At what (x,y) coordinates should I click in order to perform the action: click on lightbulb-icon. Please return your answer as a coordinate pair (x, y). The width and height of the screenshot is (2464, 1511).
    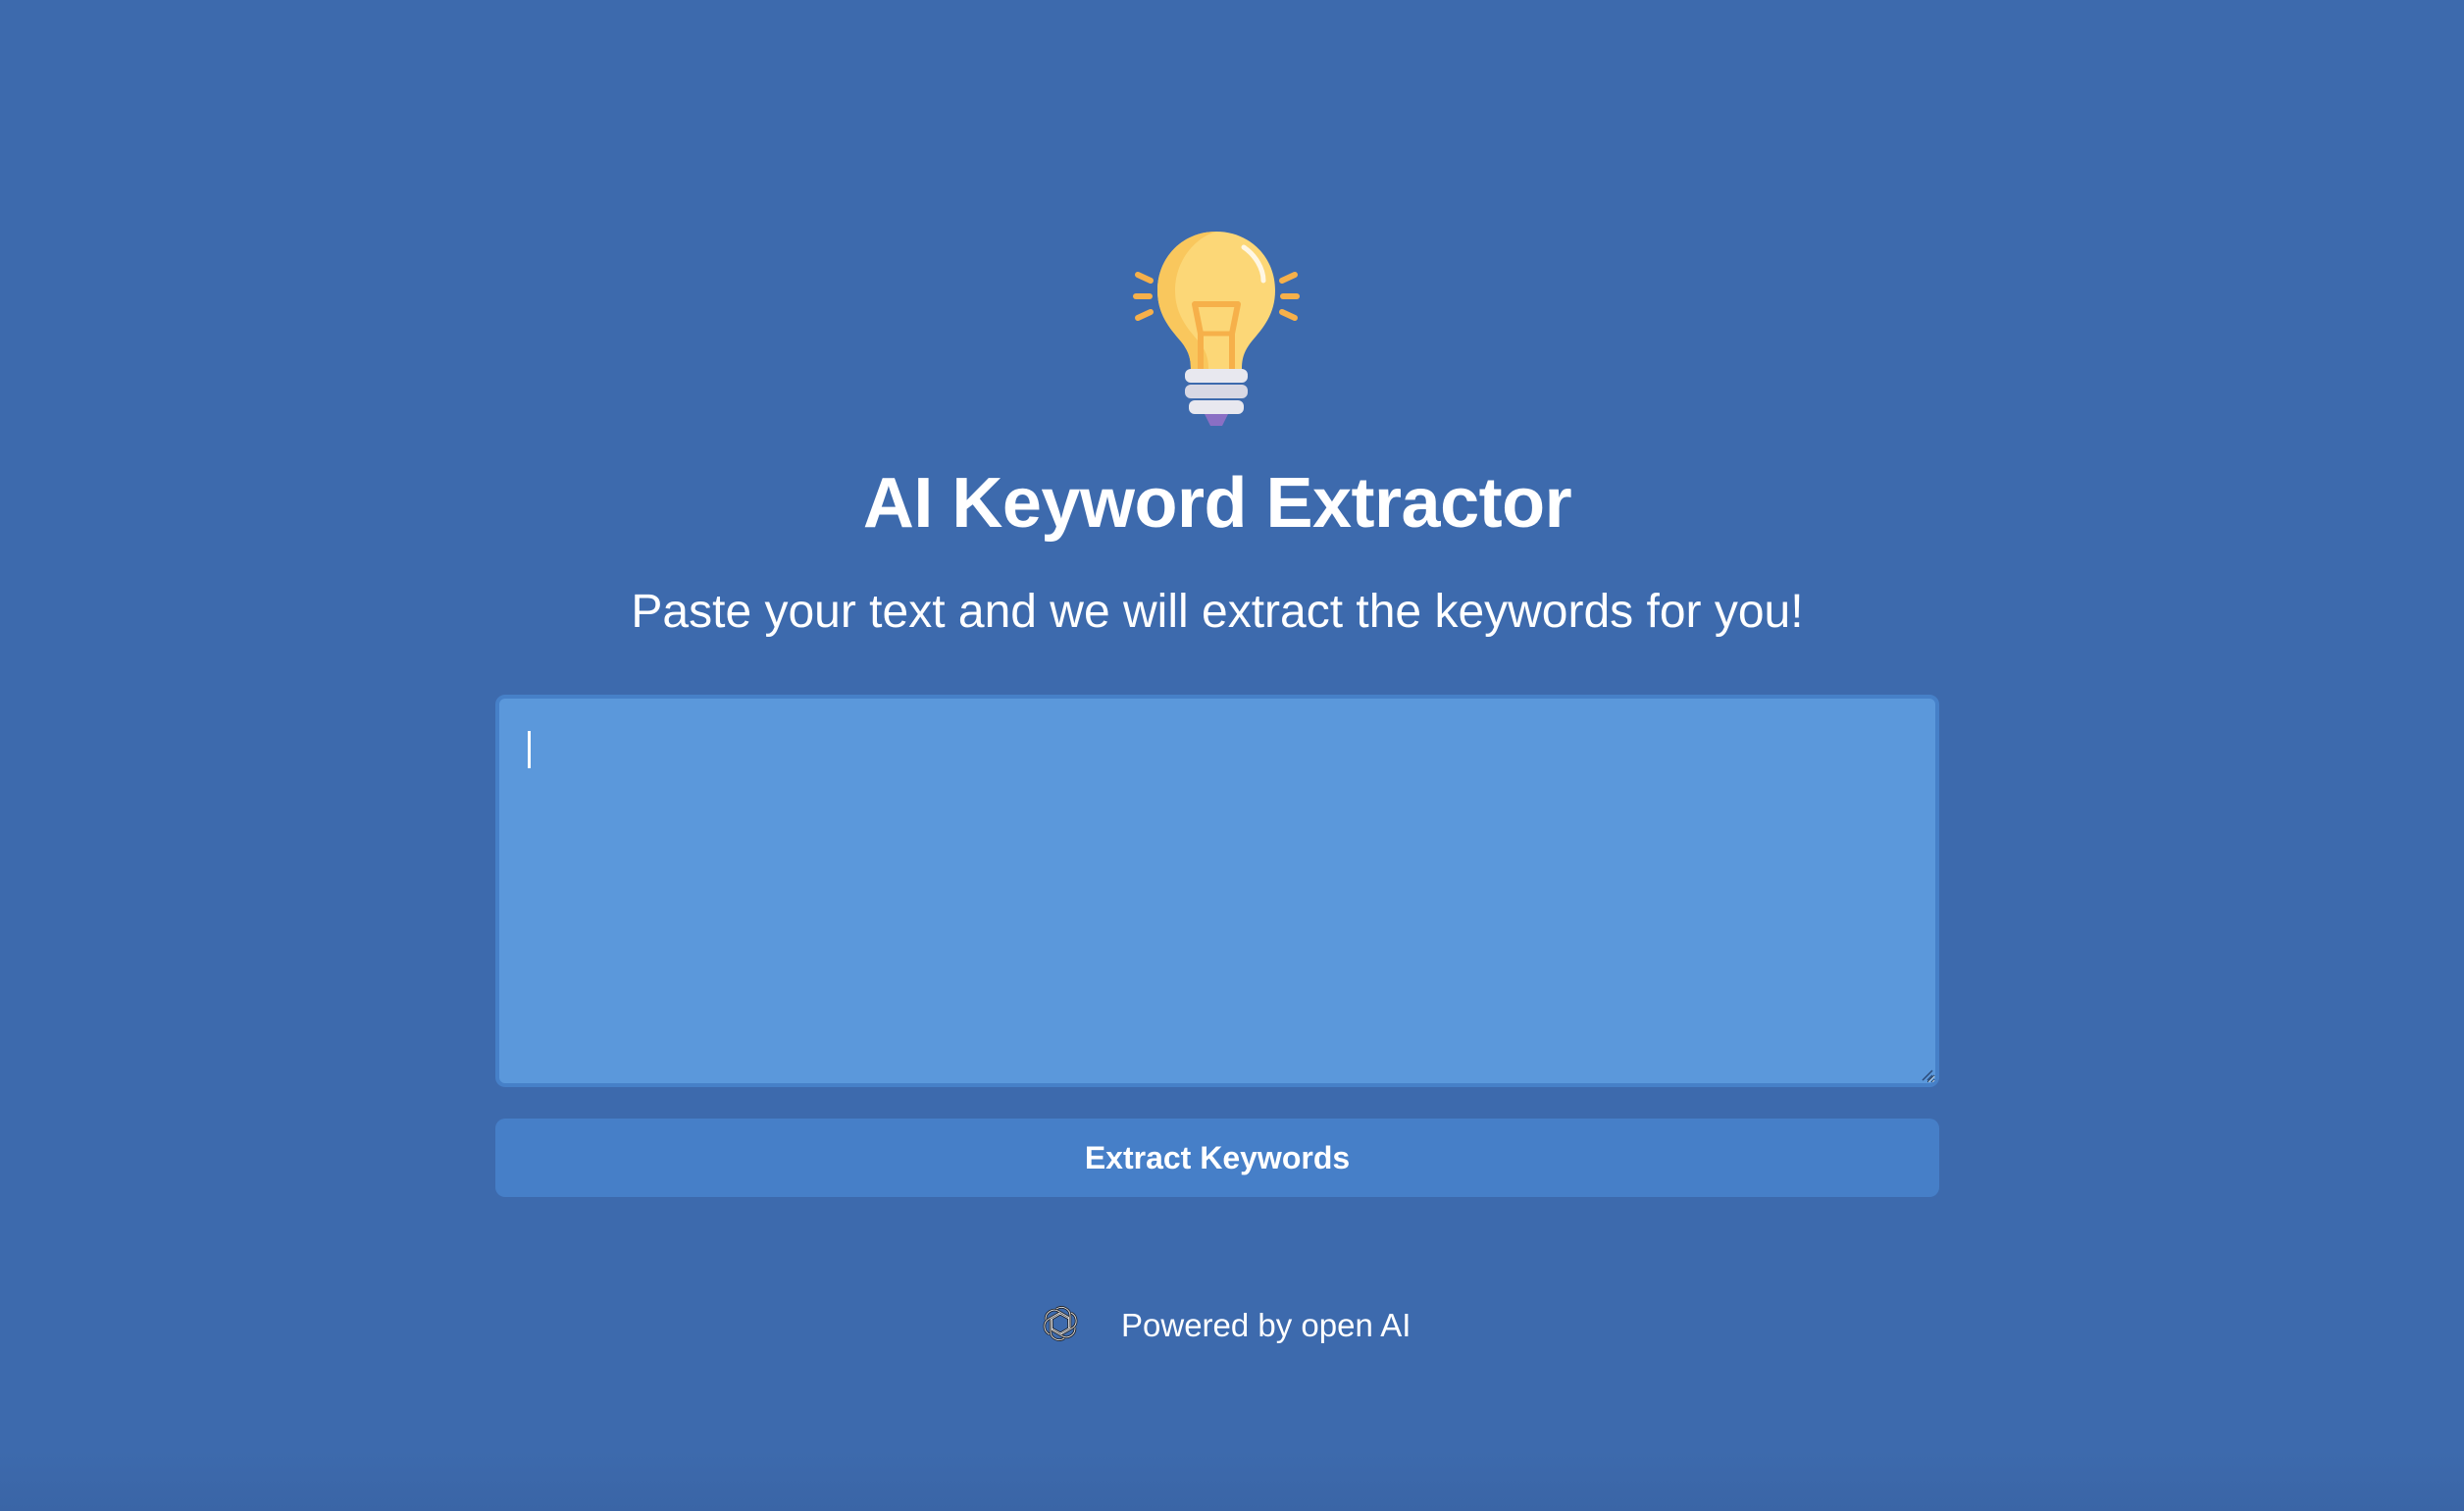
    Looking at the image, I should click on (1216, 329).